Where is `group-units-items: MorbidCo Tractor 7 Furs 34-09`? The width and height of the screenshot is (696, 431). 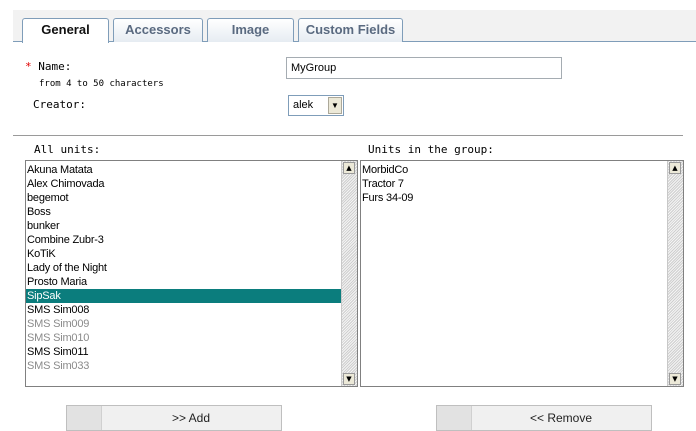 group-units-items: MorbidCo Tractor 7 Furs 34-09 is located at coordinates (514, 184).